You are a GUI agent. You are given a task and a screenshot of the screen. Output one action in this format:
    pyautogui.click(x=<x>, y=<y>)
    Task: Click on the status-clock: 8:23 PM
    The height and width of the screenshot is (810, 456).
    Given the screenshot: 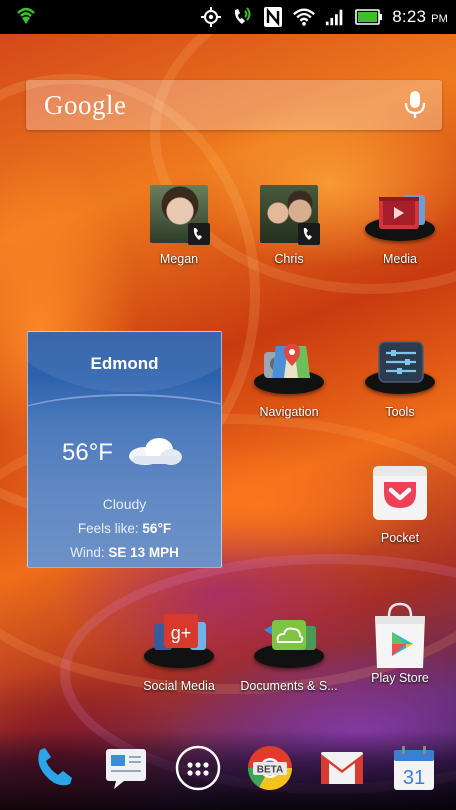 What is the action you would take?
    pyautogui.click(x=420, y=17)
    